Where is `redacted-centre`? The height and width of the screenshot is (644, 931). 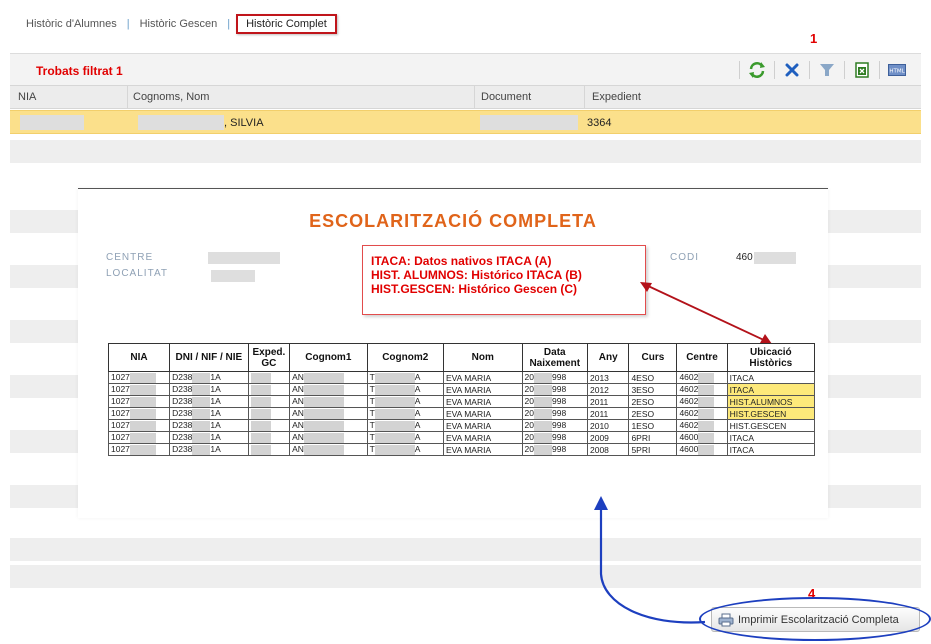
redacted-centre is located at coordinates (244, 258).